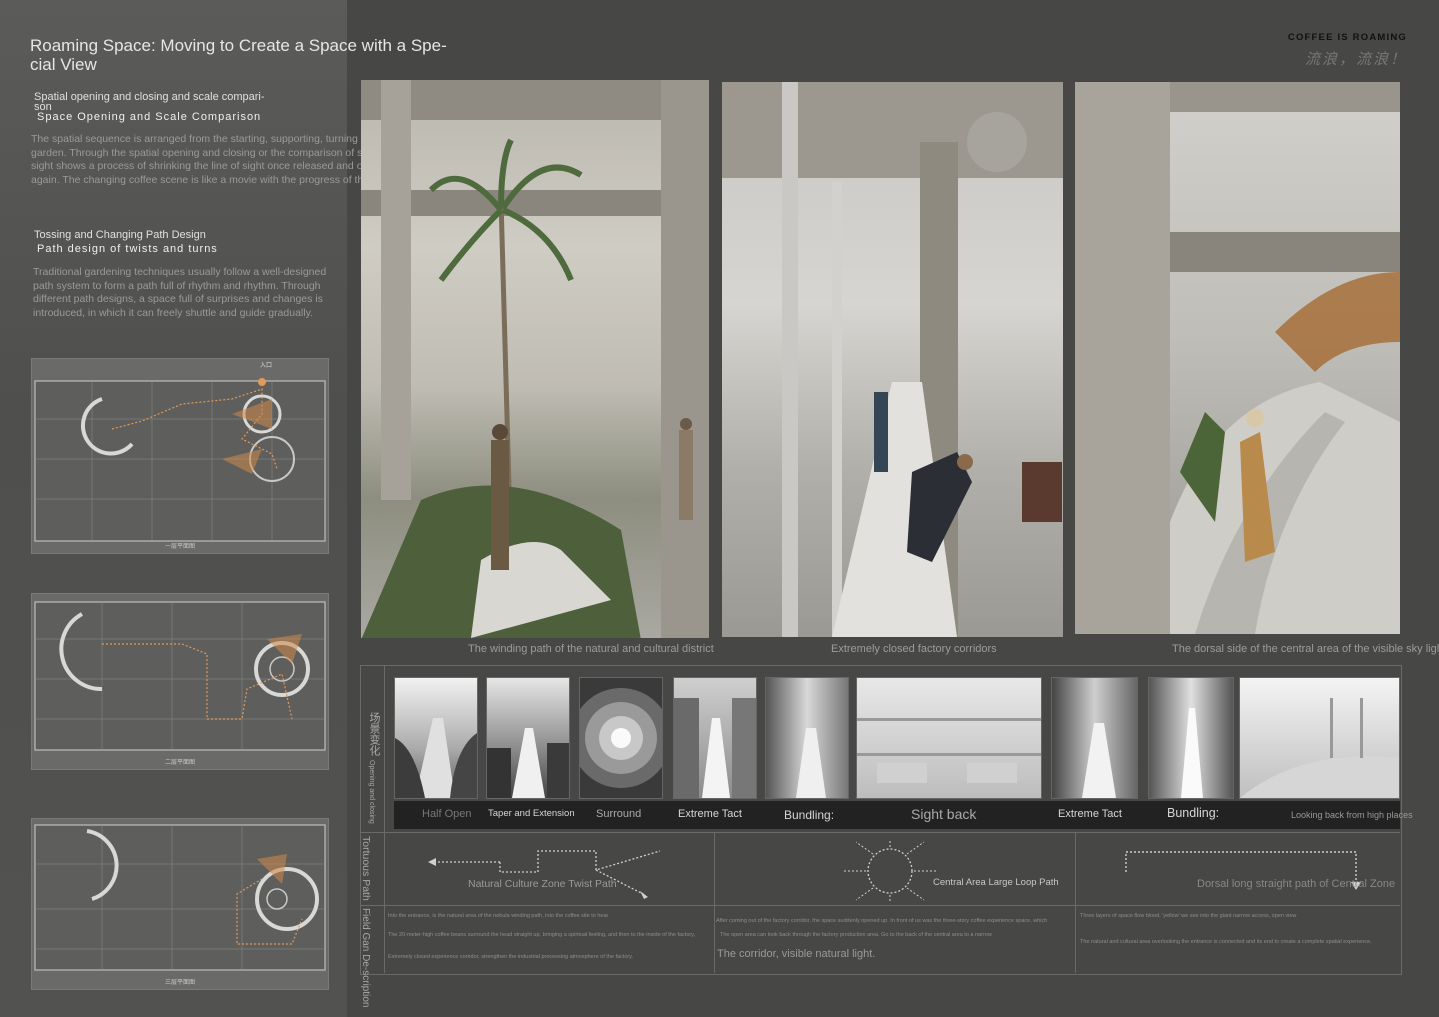  Describe the element at coordinates (809, 815) in the screenshot. I see `tag-bundling-1: Bundling:` at that location.